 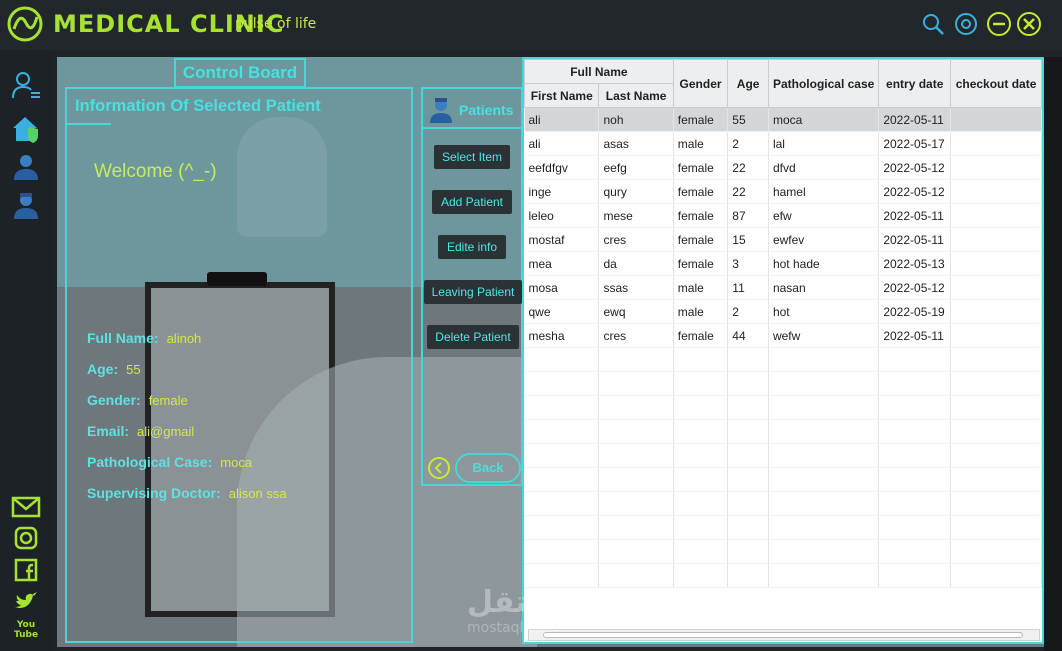 I want to click on table-row: qwe ewq male 2 hot 2022-05-19, so click(x=783, y=311).